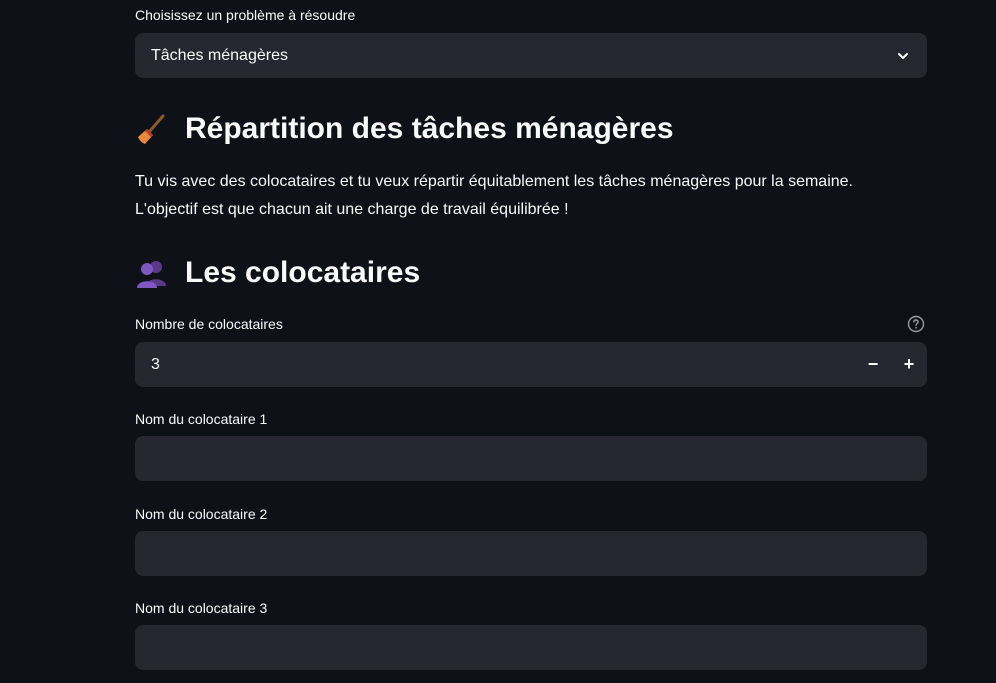  What do you see at coordinates (909, 364) in the screenshot?
I see `increment-button: +` at bounding box center [909, 364].